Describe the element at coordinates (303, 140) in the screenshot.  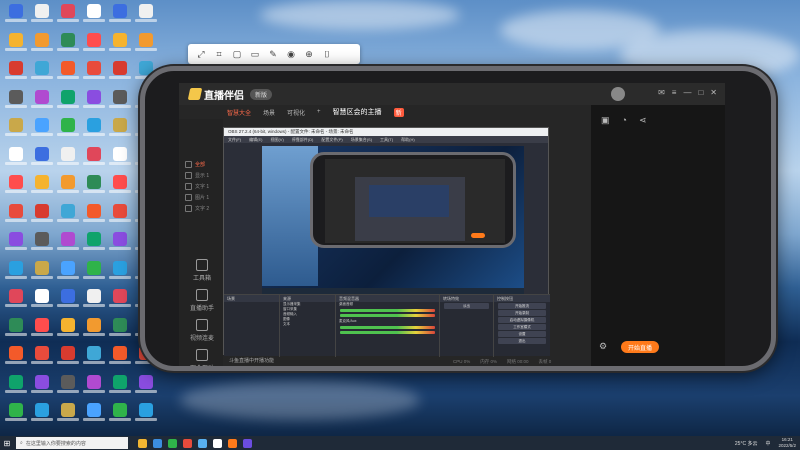
I see `obs-menu-item: 停靠部件(D)` at that location.